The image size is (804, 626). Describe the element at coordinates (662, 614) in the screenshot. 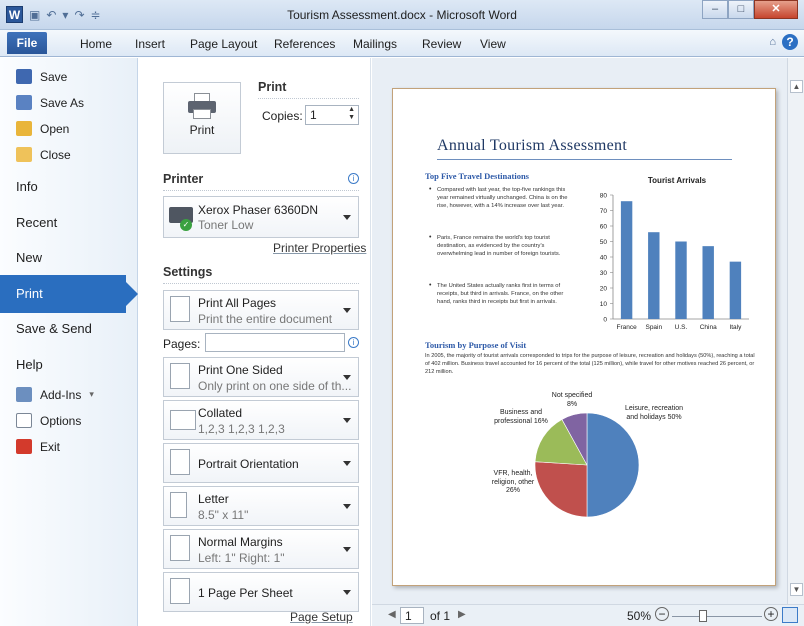

I see `zoom-out-icon: −` at that location.